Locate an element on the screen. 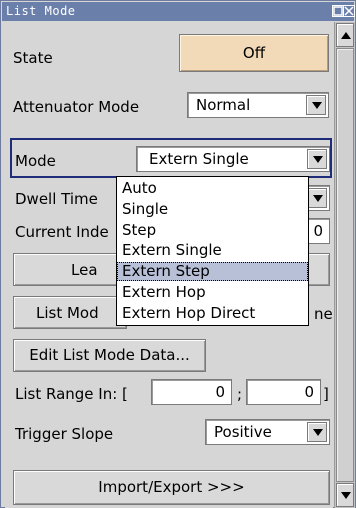 The image size is (356, 508). list-range-from-value: 0 is located at coordinates (220, 392).